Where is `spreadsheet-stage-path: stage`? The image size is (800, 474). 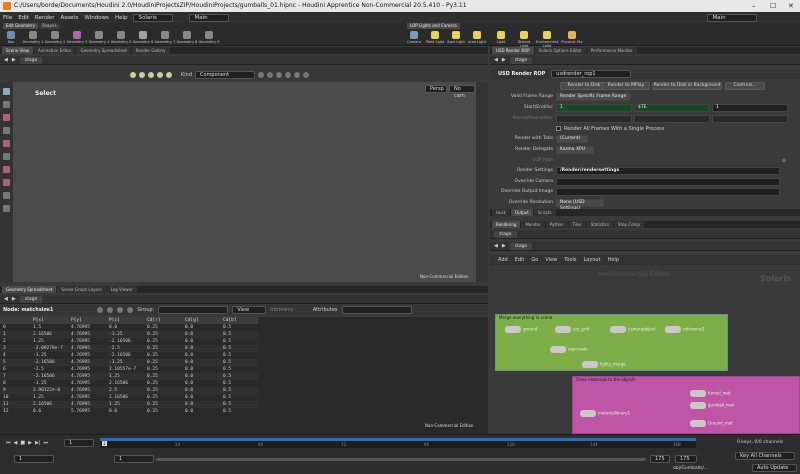 spreadsheet-stage-path: stage is located at coordinates (31, 299).